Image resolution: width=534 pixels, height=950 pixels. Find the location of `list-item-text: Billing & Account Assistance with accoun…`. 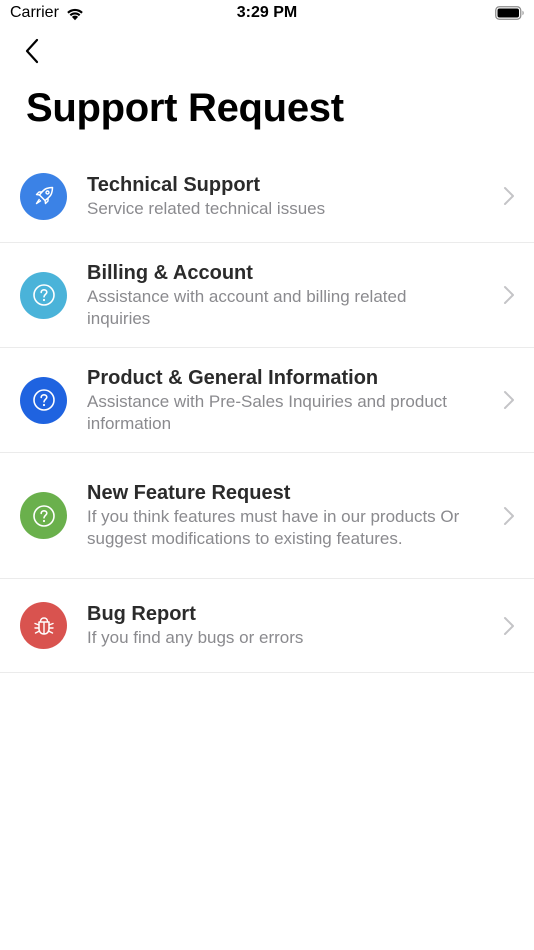

list-item-text: Billing & Account Assistance with accoun… is located at coordinates (275, 295).